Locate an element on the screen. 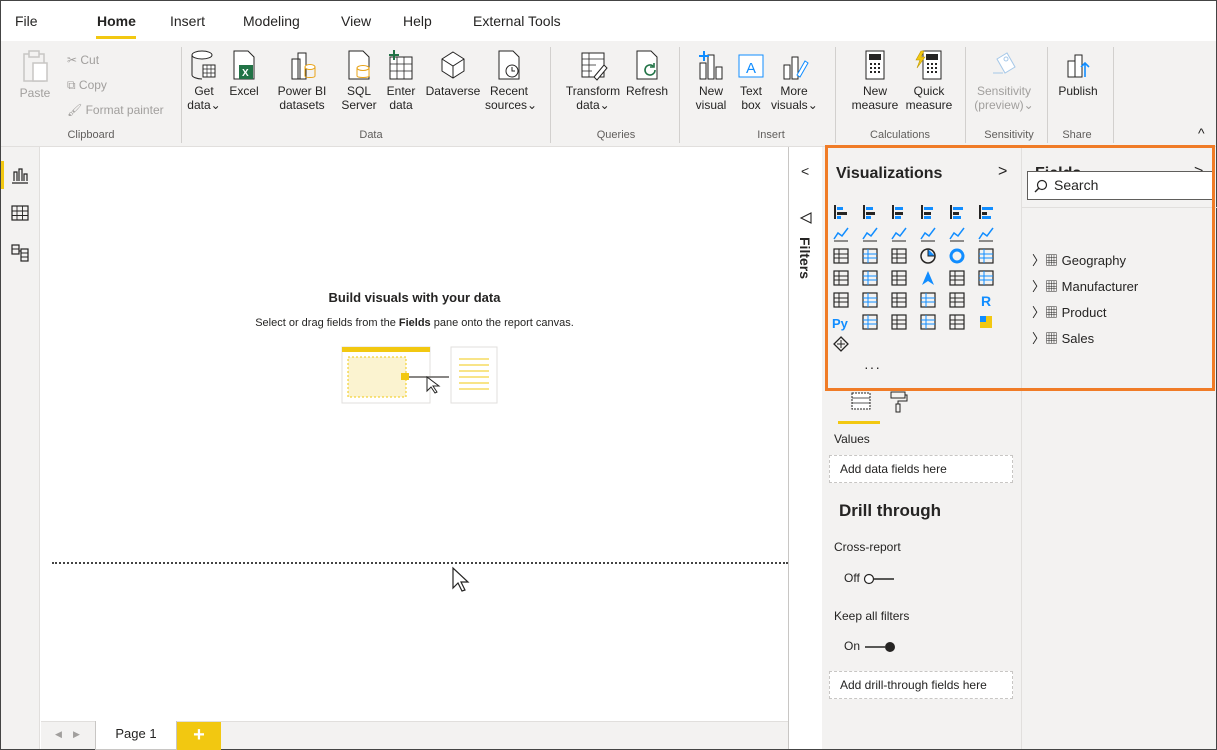 The width and height of the screenshot is (1217, 750). map-icon is located at coordinates (841, 278).